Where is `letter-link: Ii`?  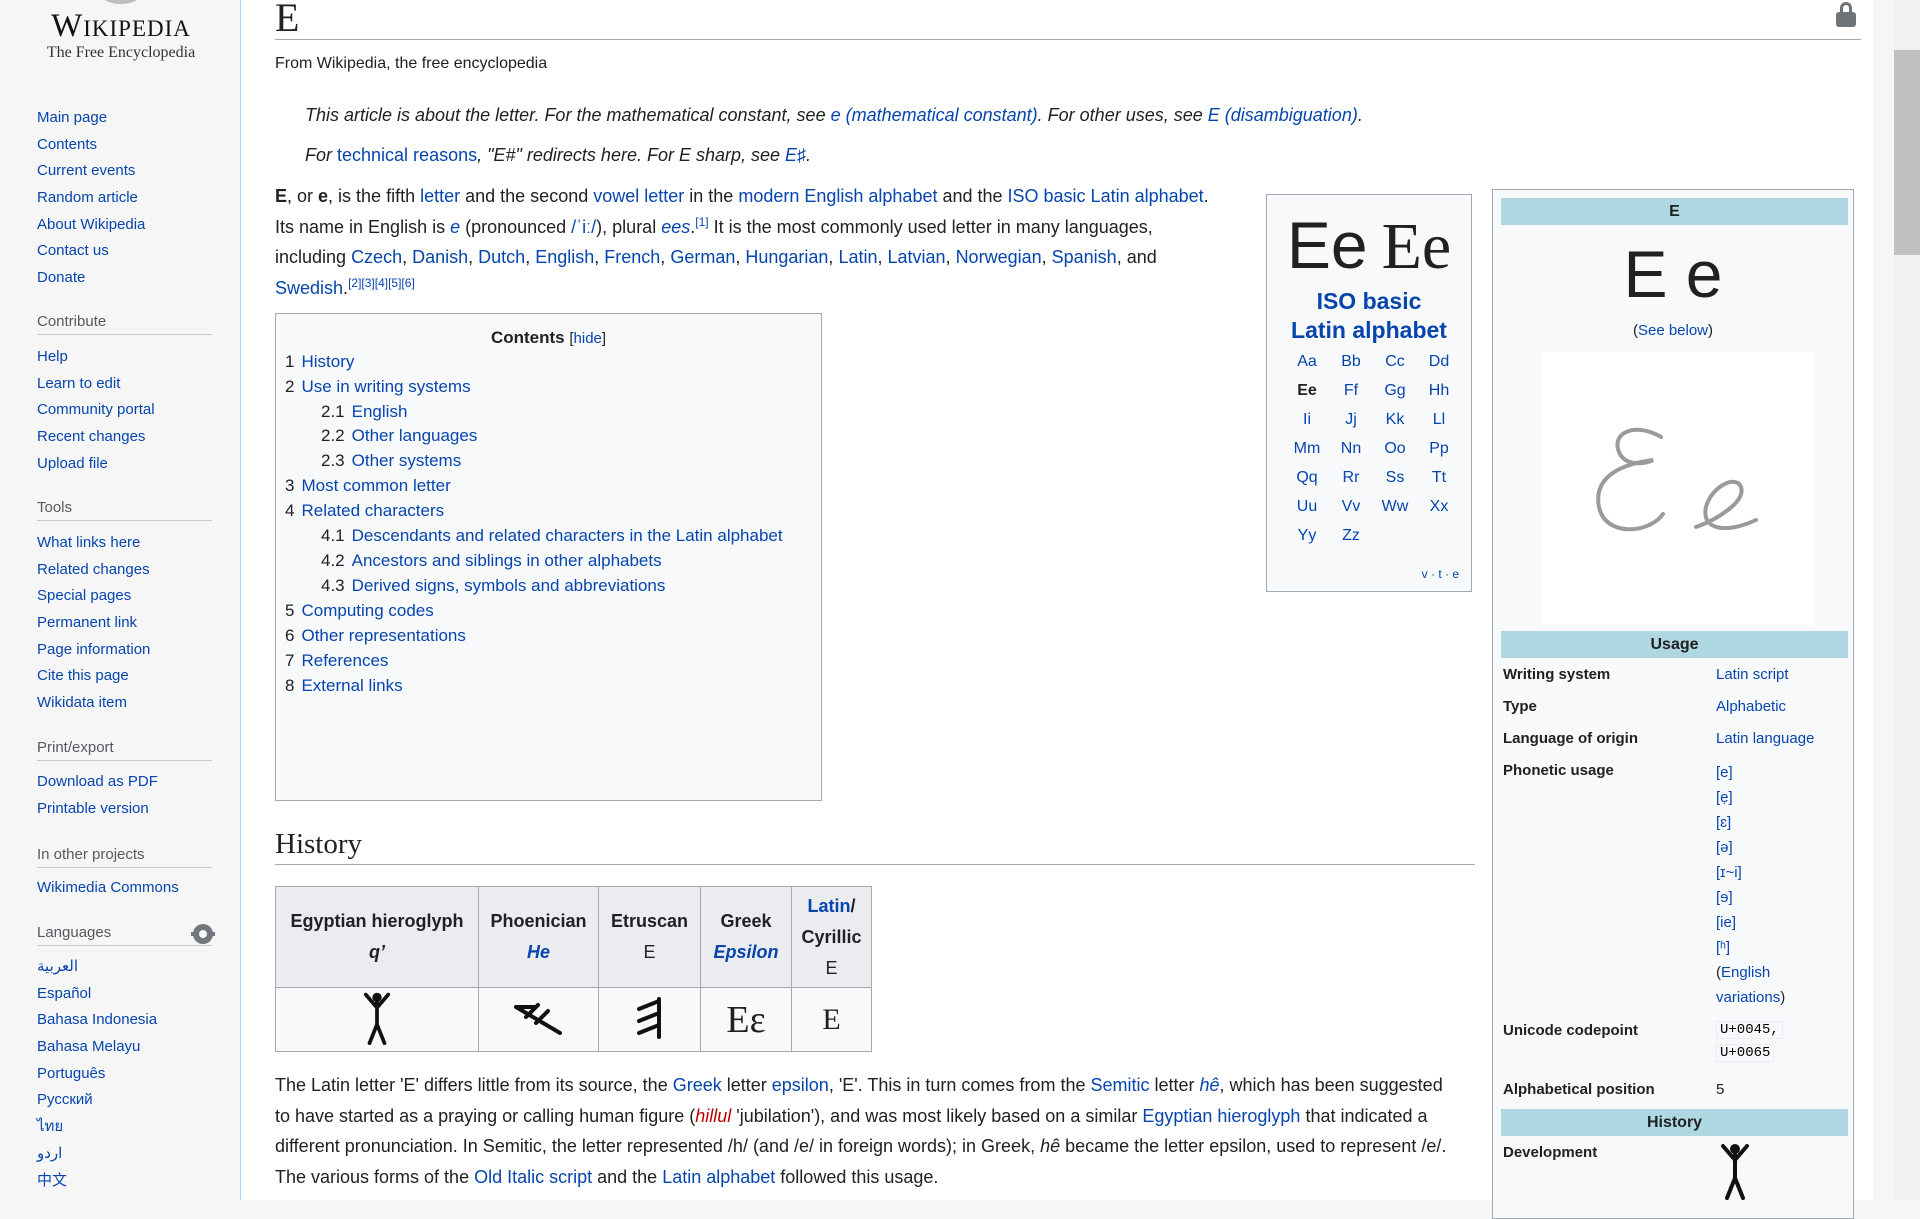 letter-link: Ii is located at coordinates (1307, 420).